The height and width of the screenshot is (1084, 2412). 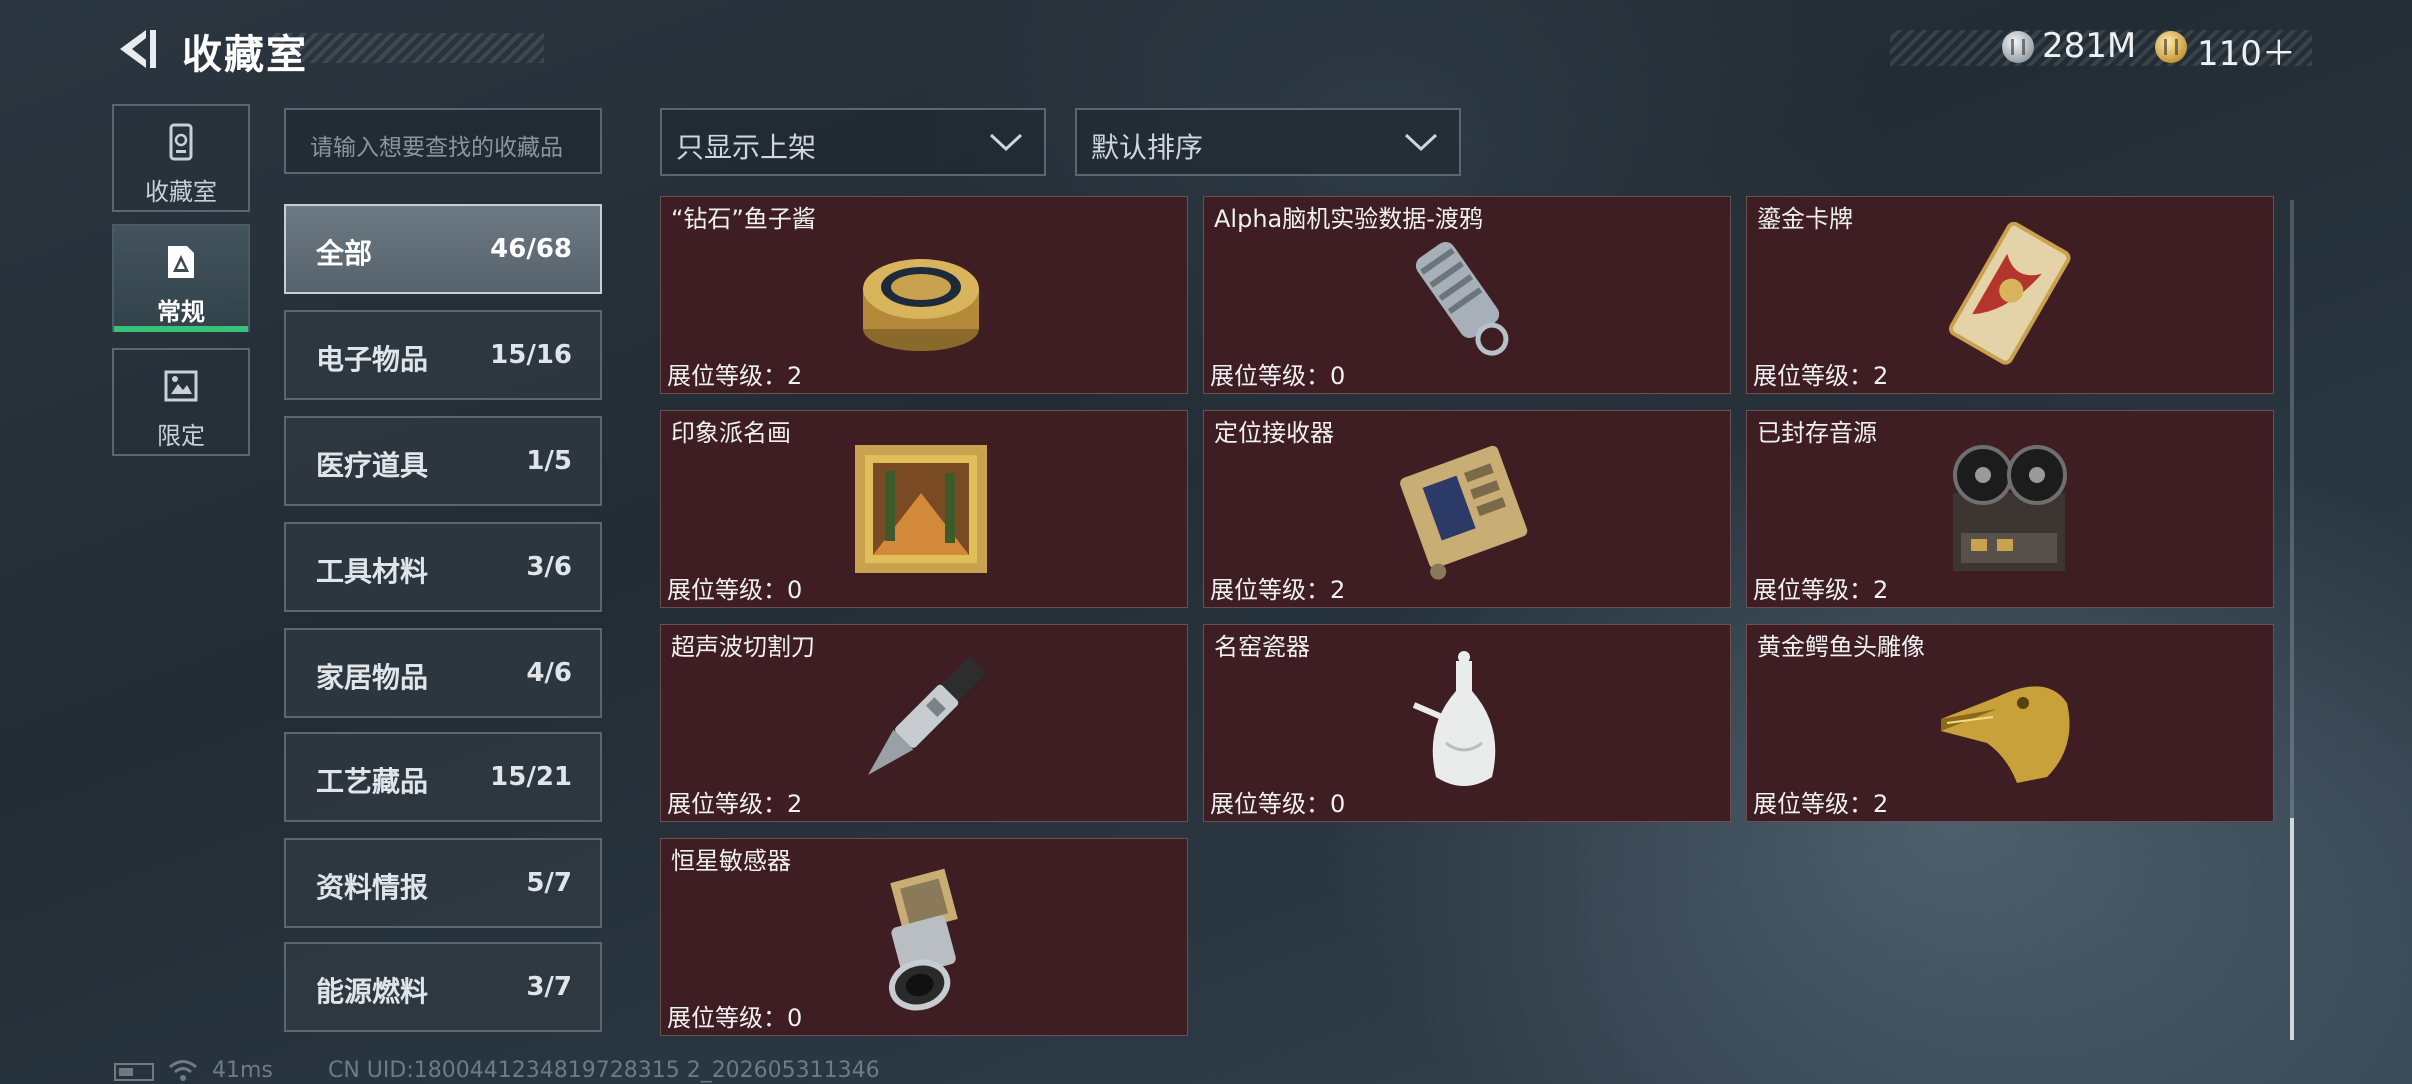 I want to click on wifi-icon, so click(x=183, y=1070).